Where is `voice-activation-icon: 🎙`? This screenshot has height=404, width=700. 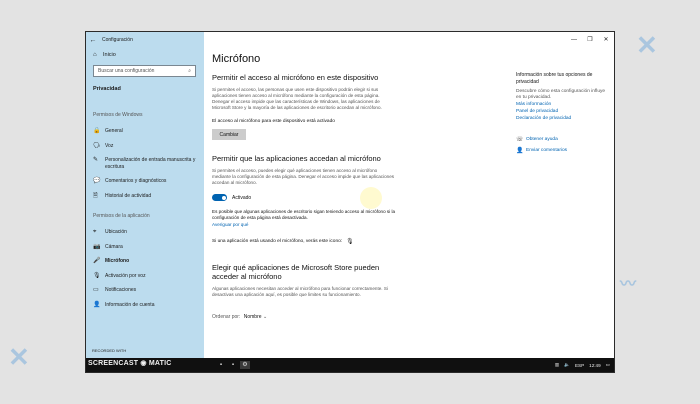 voice-activation-icon: 🎙 is located at coordinates (97, 275).